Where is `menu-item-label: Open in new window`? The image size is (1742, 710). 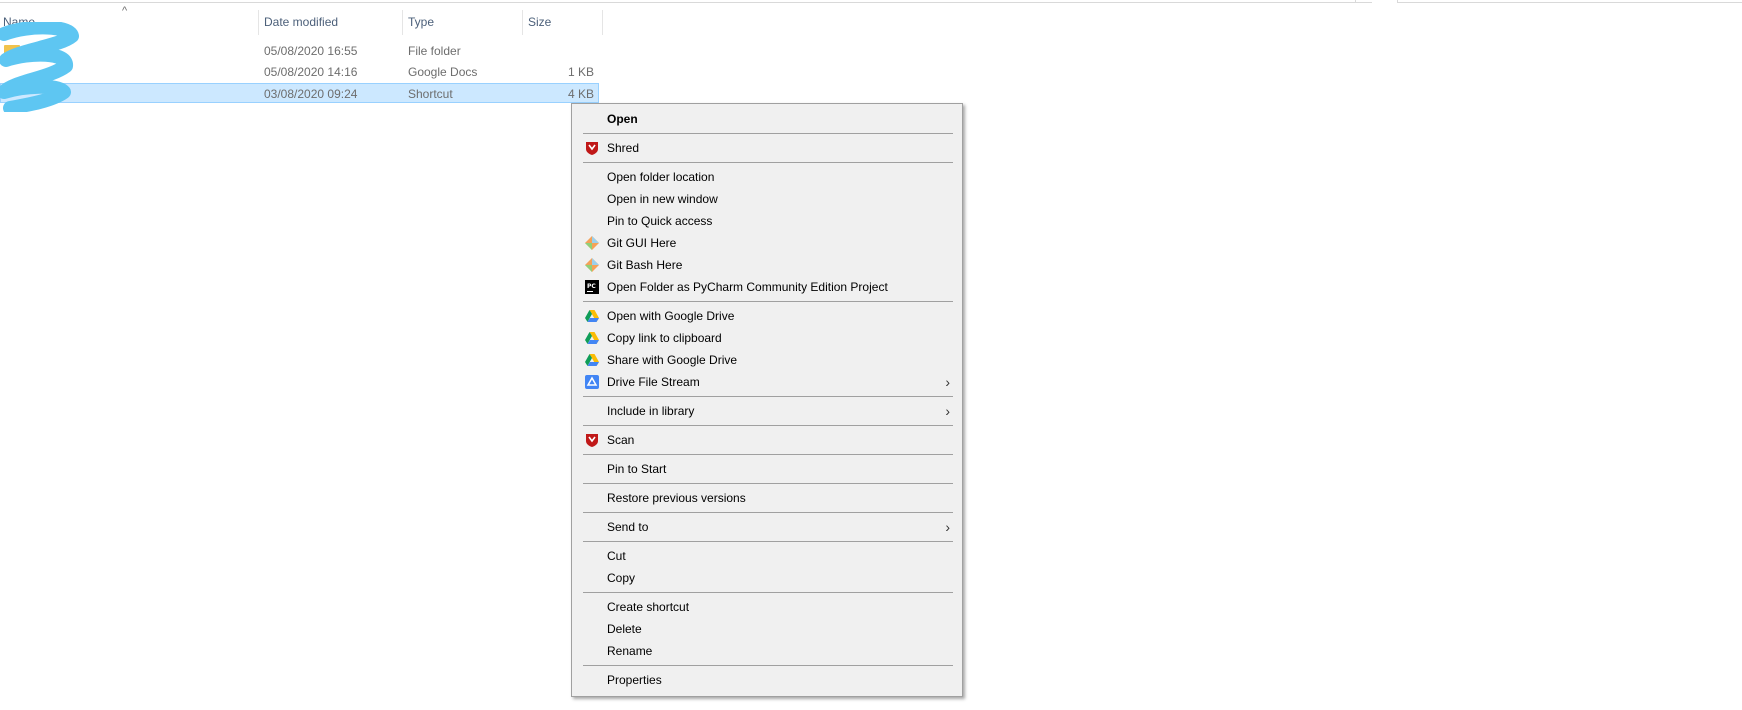 menu-item-label: Open in new window is located at coordinates (662, 199).